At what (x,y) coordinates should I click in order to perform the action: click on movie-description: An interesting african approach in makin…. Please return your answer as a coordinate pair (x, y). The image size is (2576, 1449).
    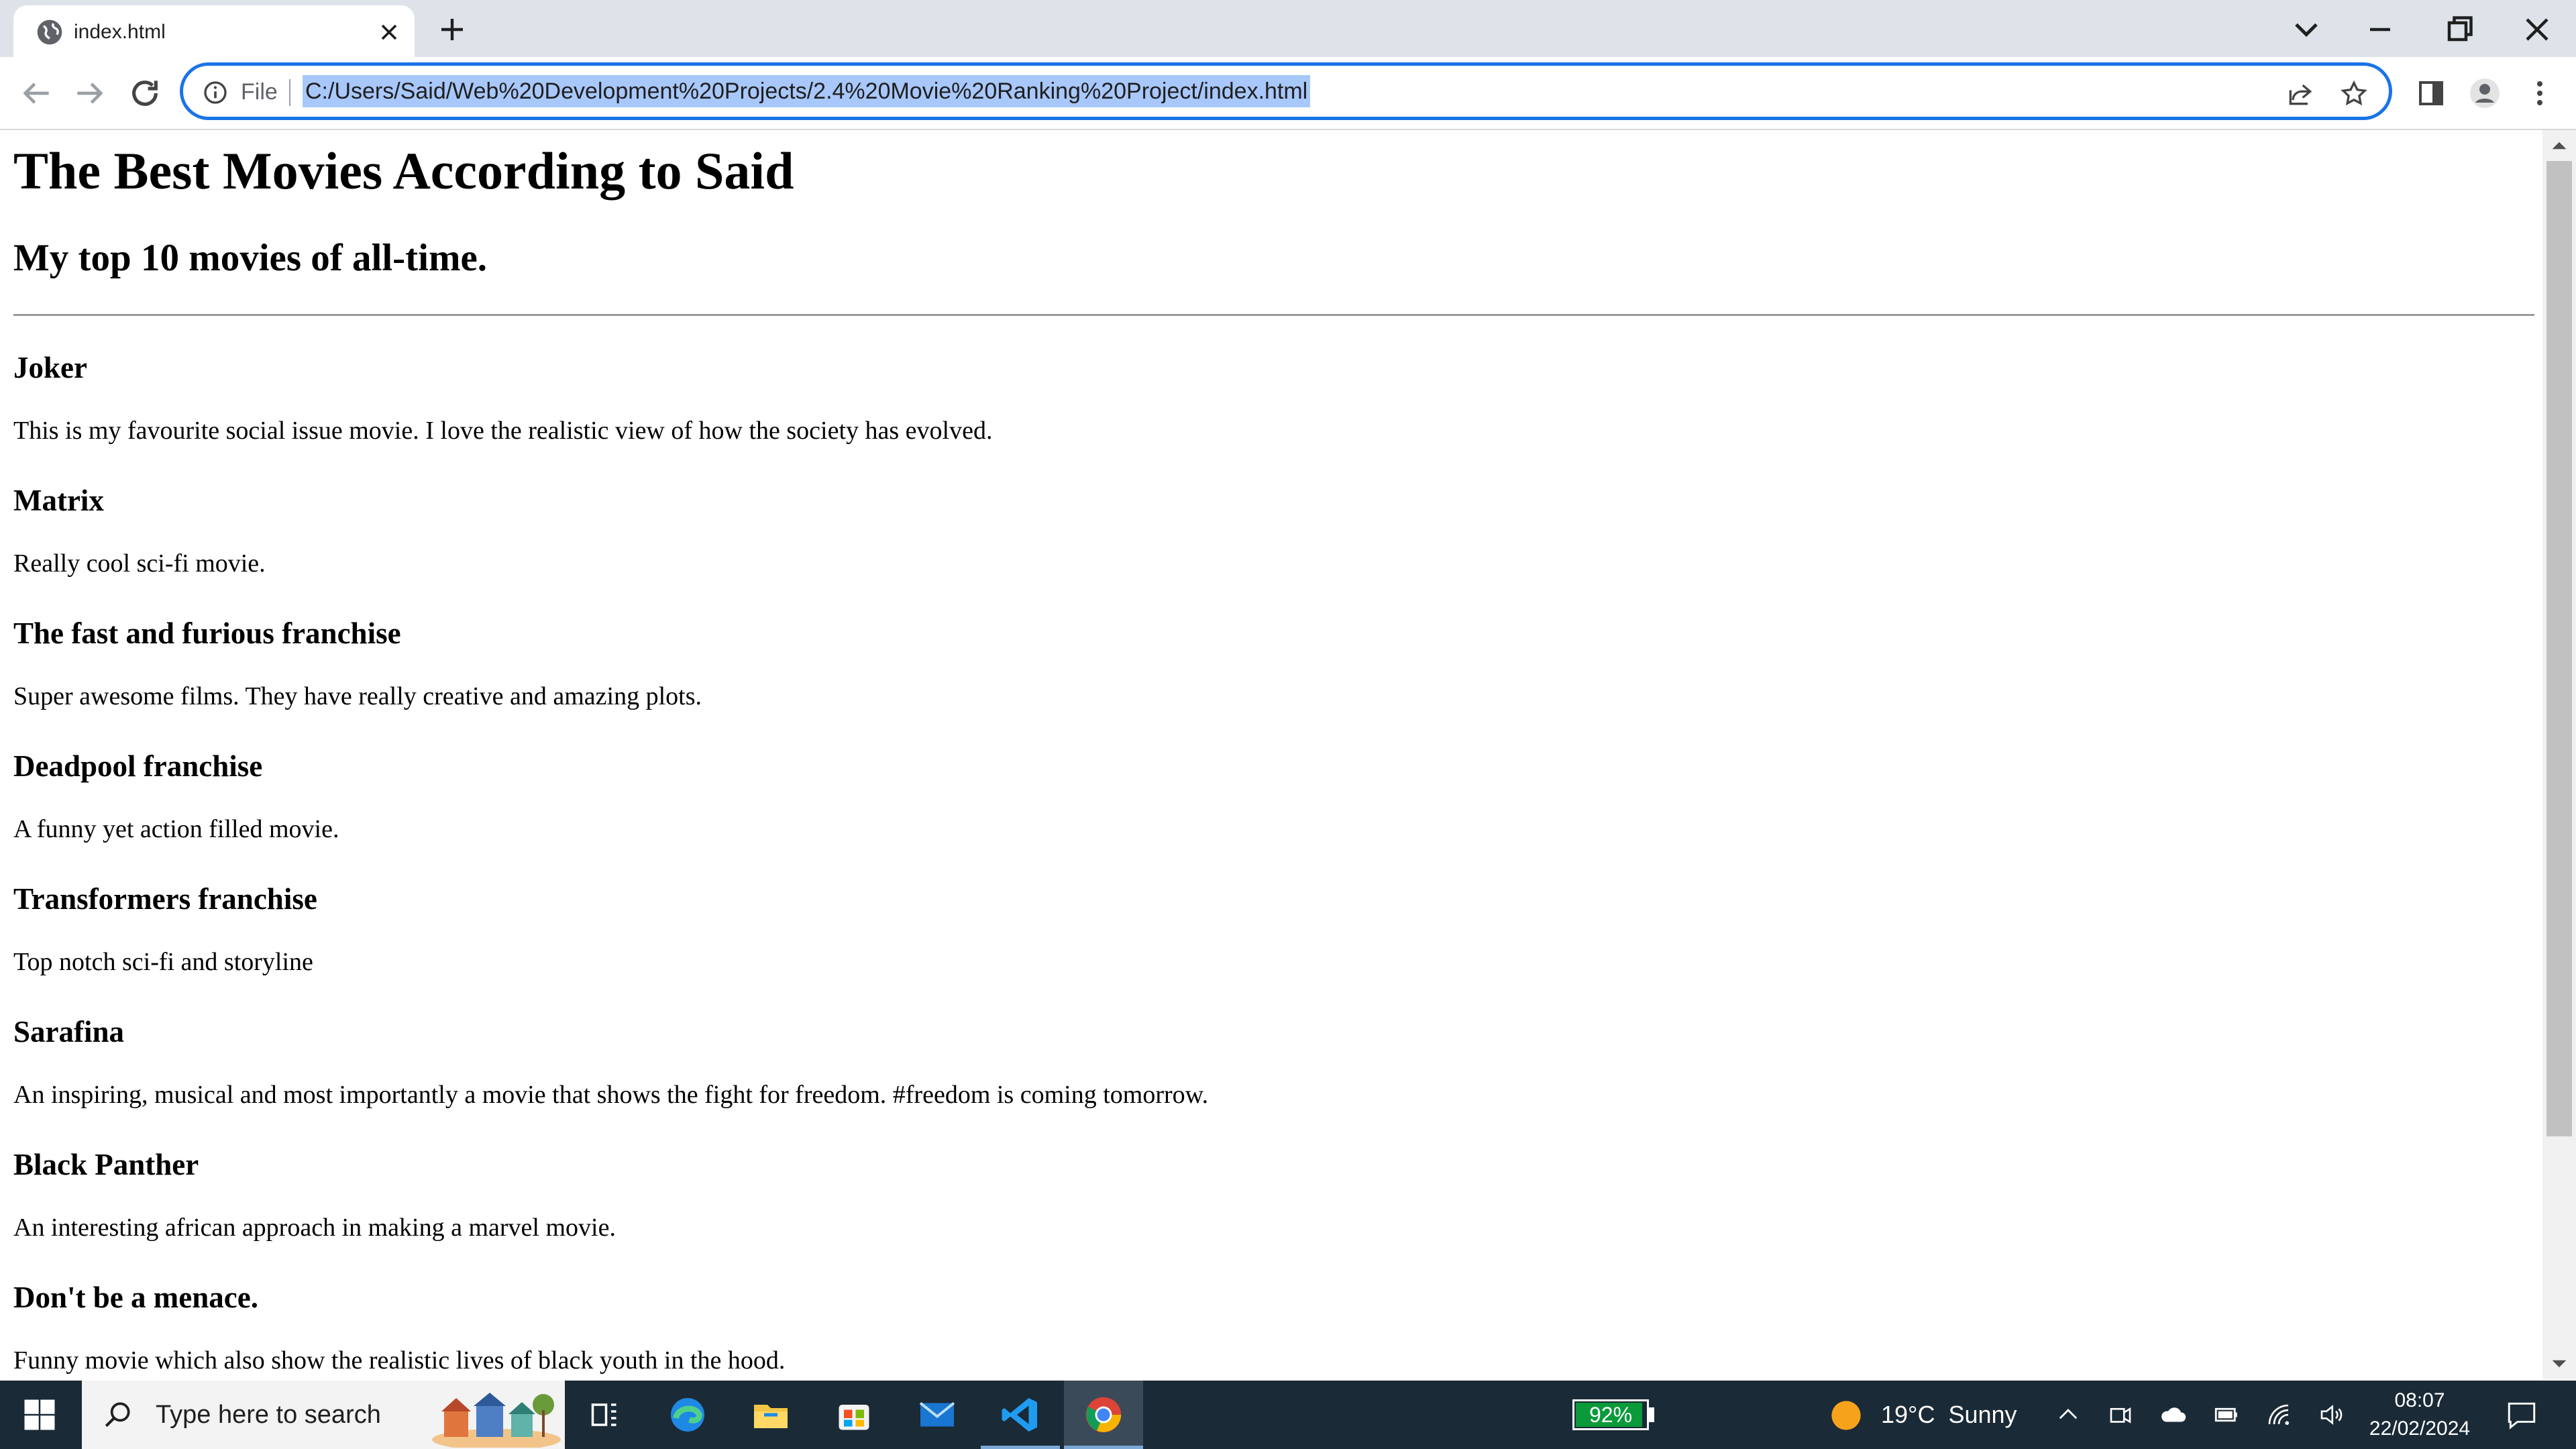
    Looking at the image, I should click on (314, 1228).